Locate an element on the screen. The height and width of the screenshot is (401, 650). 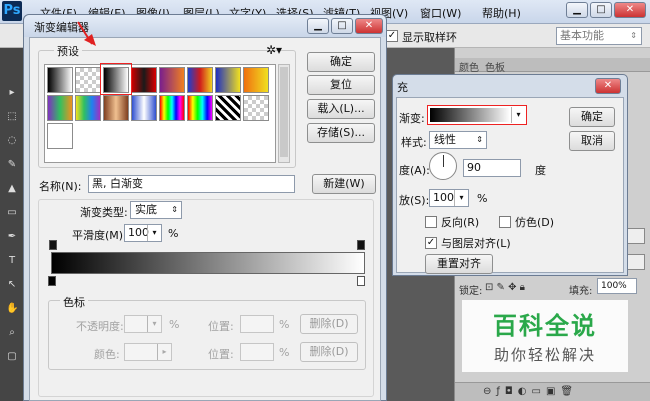
angle-dial is located at coordinates (443, 166).